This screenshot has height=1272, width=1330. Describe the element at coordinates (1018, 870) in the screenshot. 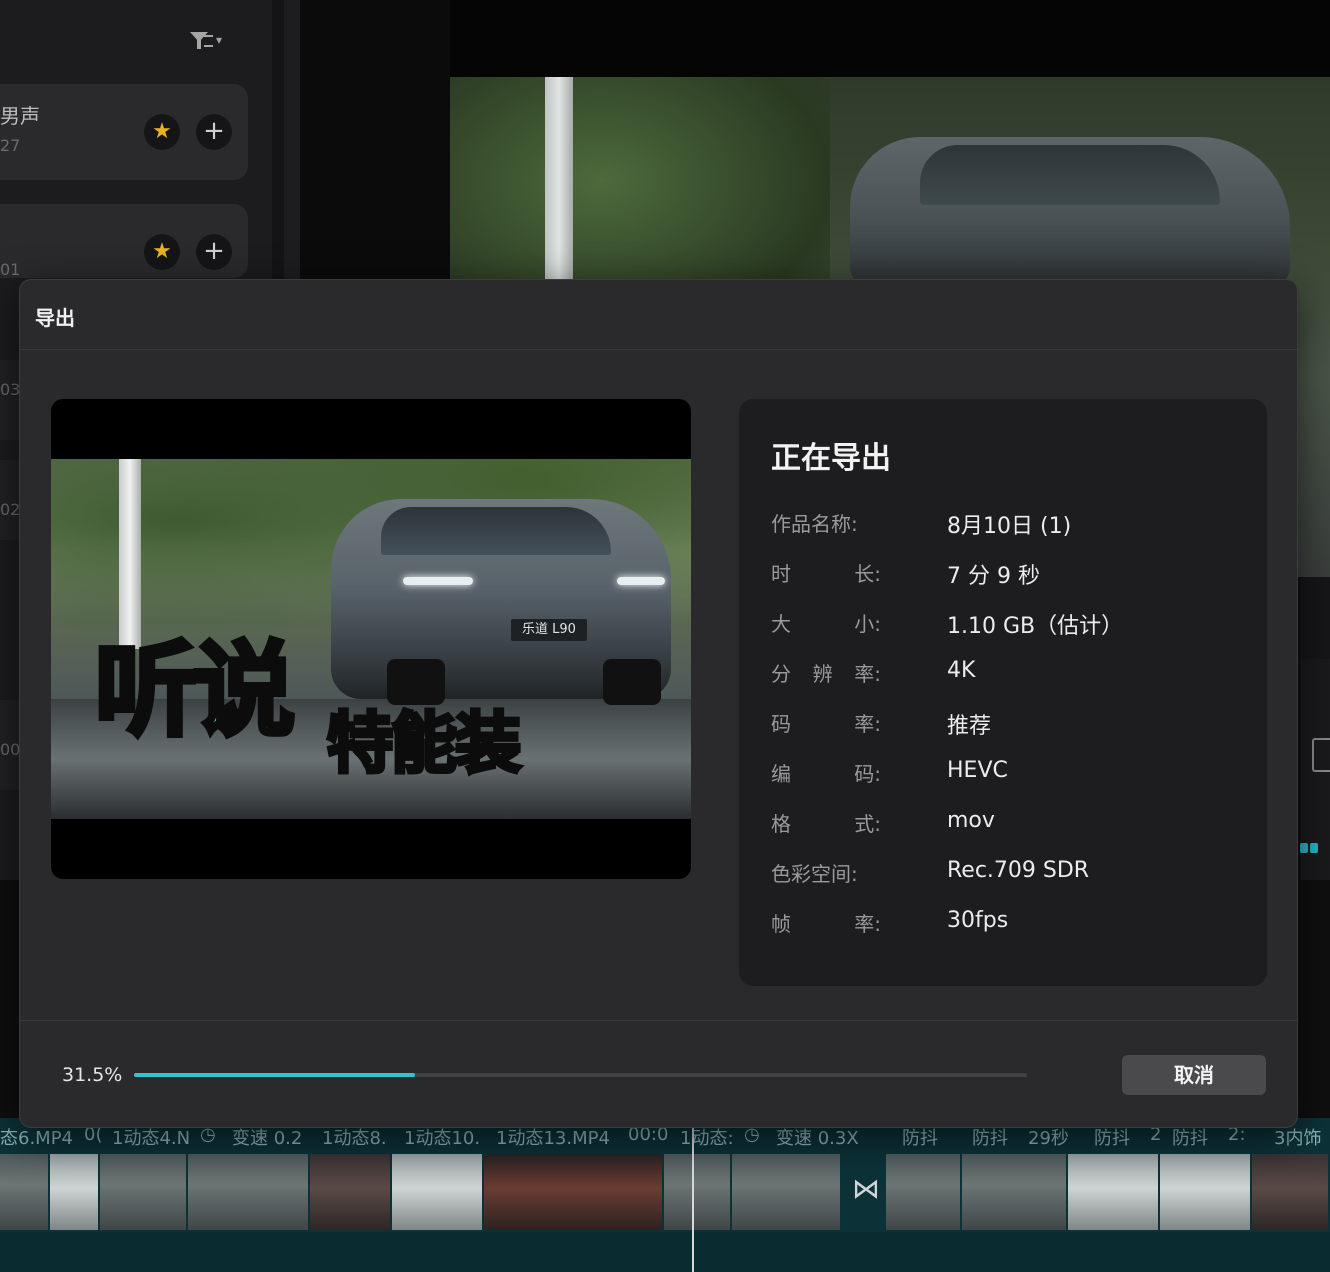

I see `info-value: Rec.709 SDR` at that location.